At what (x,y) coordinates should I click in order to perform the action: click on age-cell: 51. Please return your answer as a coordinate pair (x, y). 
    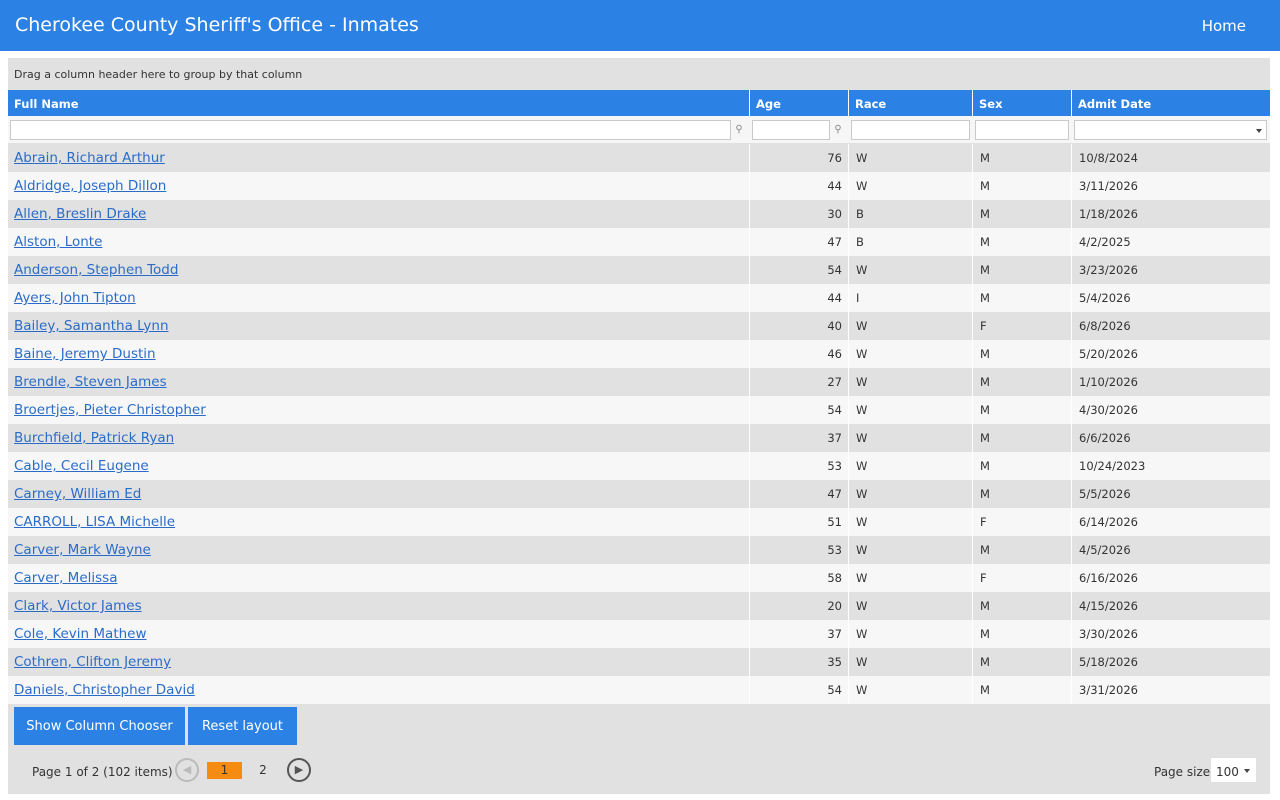
    Looking at the image, I should click on (799, 522).